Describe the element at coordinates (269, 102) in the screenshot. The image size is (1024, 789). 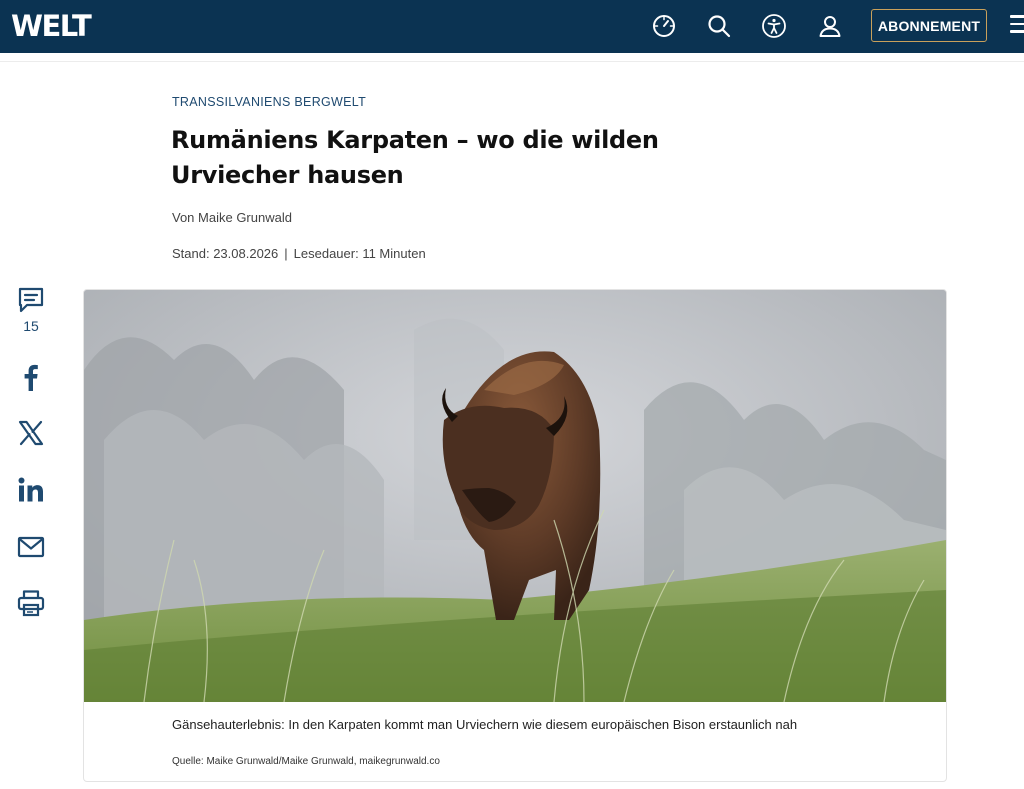
I see `article-kicker: TRANSSILVANIENS BERGWELT` at that location.